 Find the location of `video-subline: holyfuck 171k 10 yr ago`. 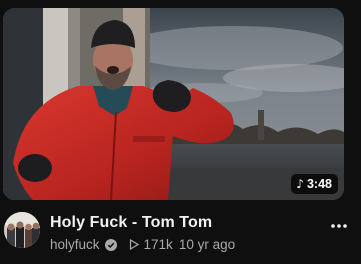

video-subline: holyfuck 171k 10 yr ago is located at coordinates (142, 244).